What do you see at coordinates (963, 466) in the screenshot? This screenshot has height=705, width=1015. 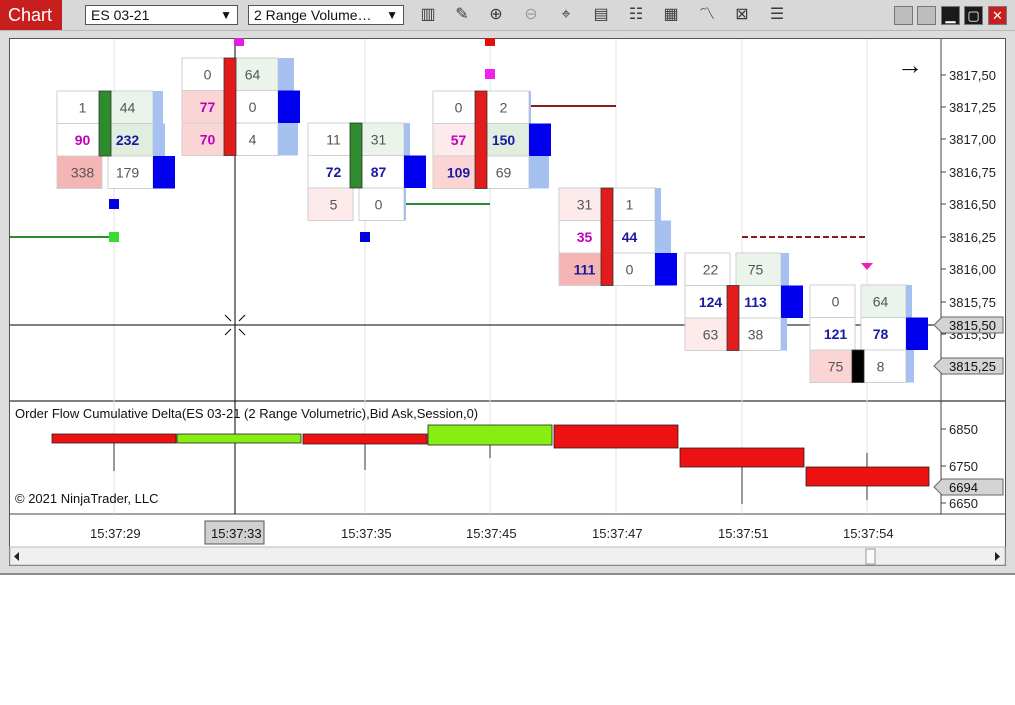 I see `indicator-axis-label: 6750` at bounding box center [963, 466].